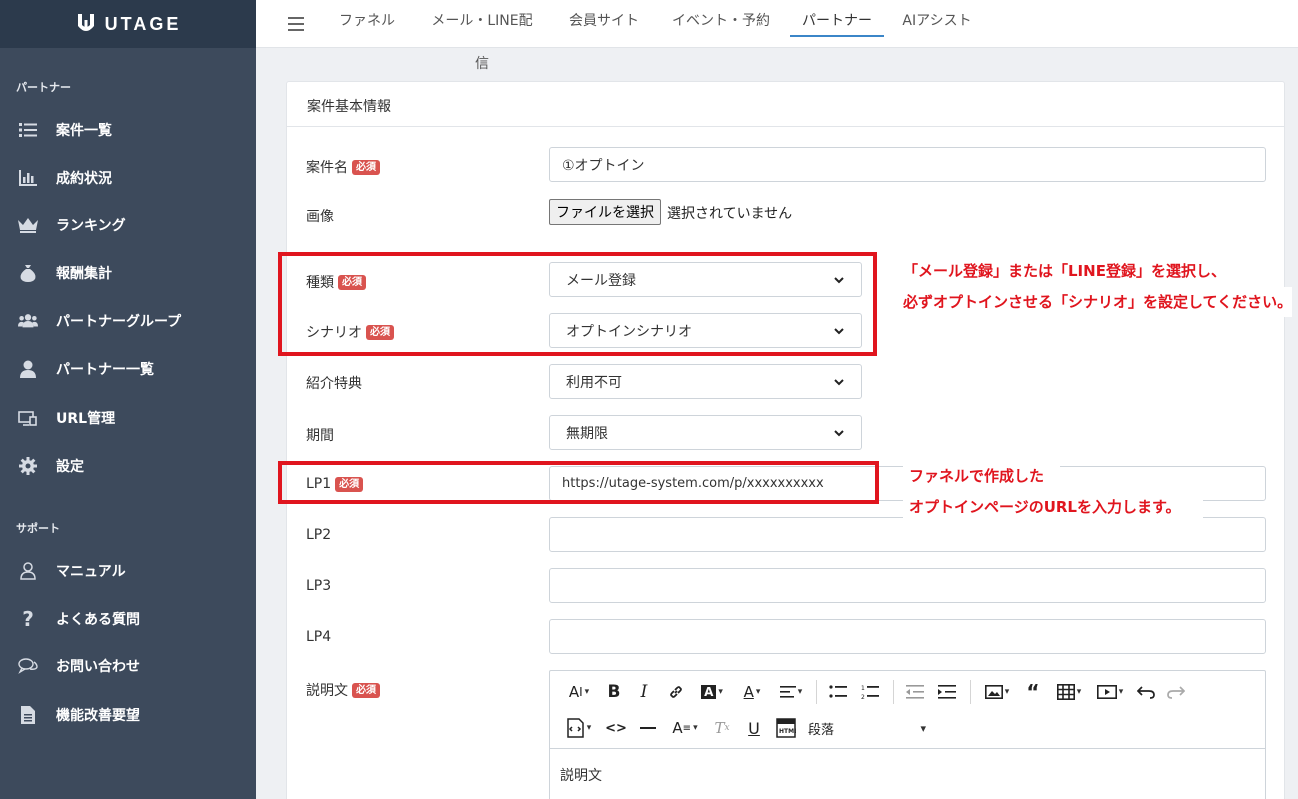  I want to click on utage-logo-icon, so click(85, 22).